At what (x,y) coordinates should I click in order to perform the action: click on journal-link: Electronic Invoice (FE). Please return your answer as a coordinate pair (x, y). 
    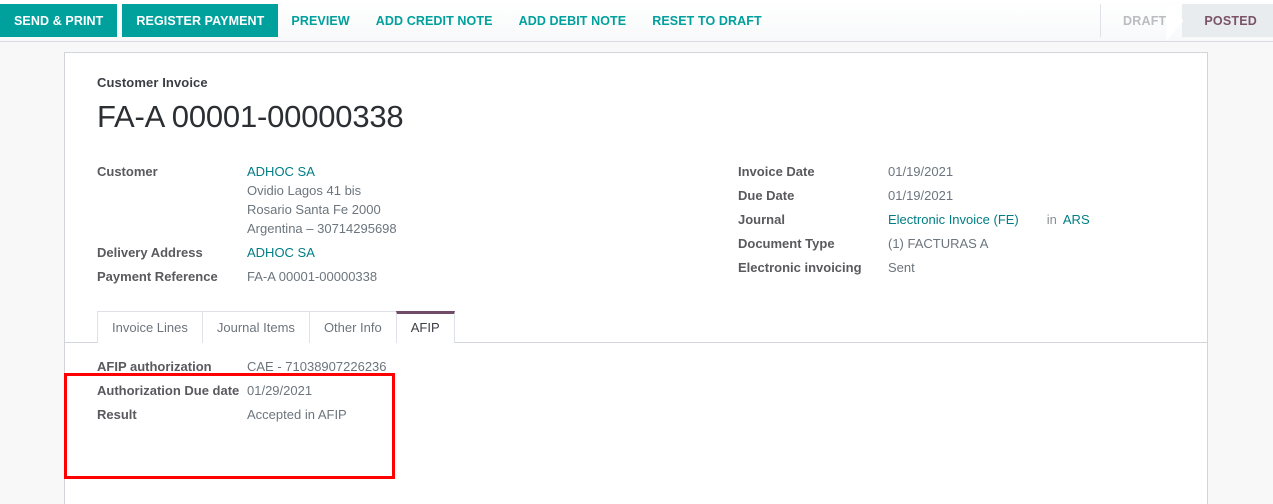
    Looking at the image, I should click on (953, 219).